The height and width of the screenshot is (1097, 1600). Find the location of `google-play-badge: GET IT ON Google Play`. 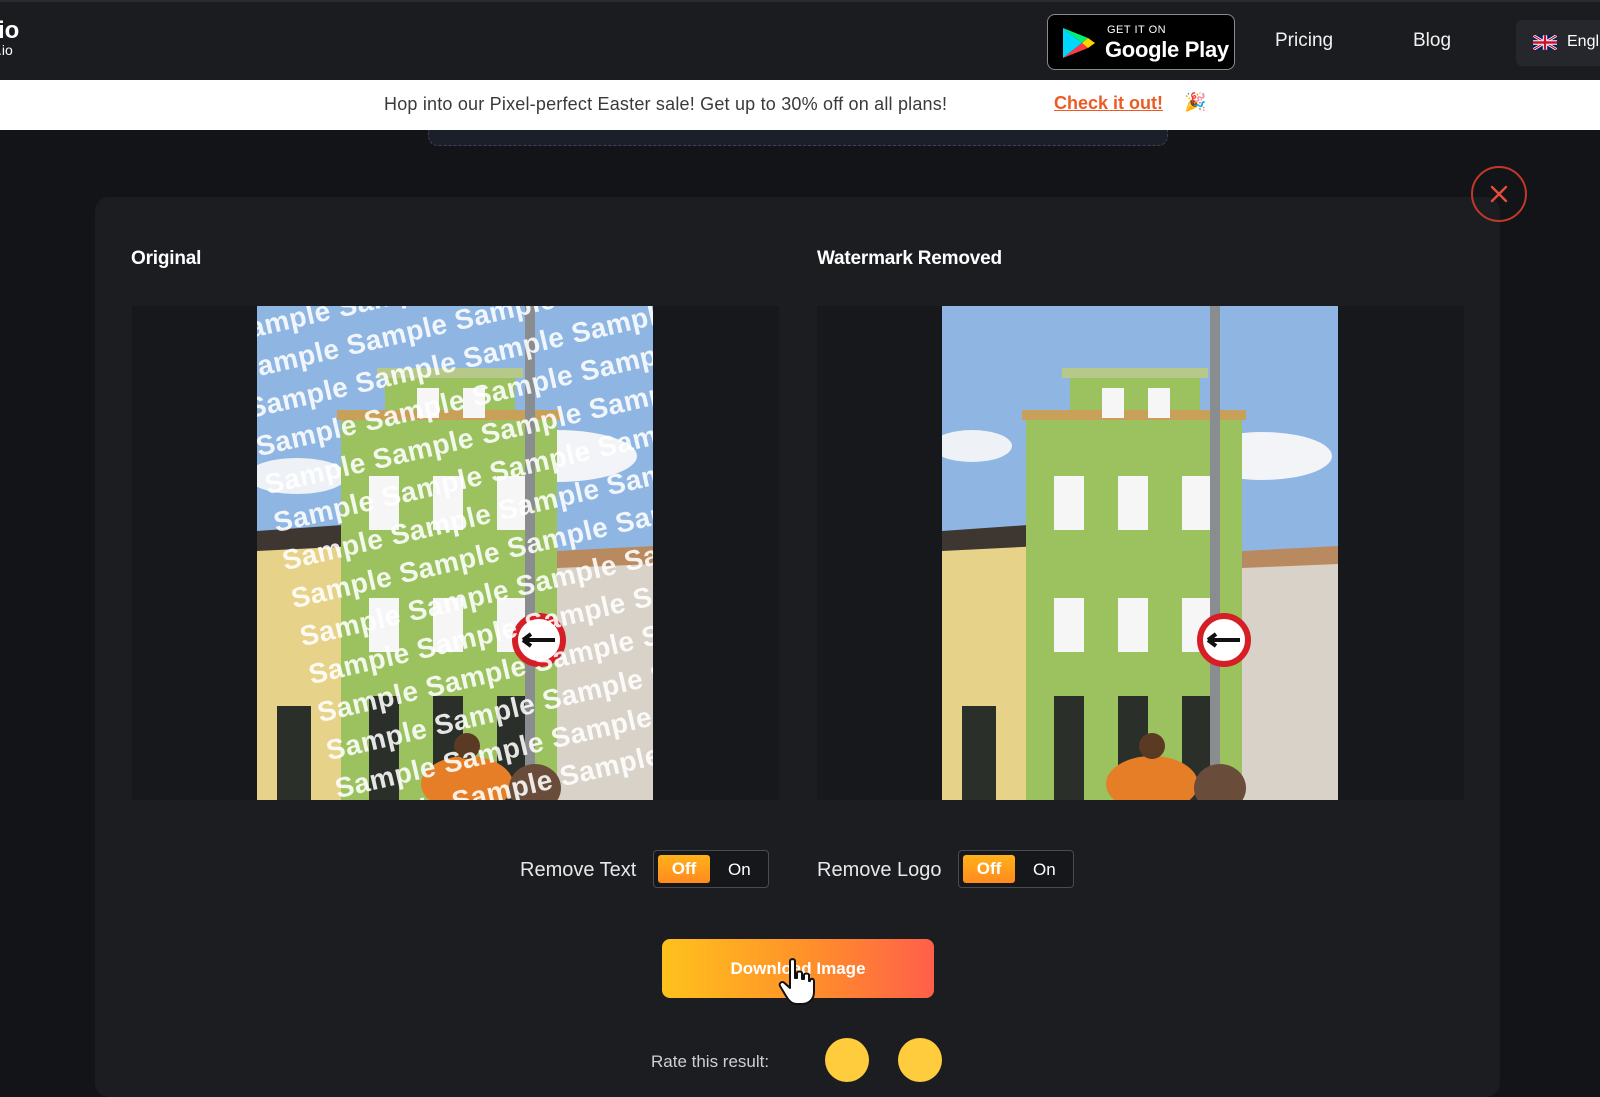

google-play-badge: GET IT ON Google Play is located at coordinates (1141, 42).